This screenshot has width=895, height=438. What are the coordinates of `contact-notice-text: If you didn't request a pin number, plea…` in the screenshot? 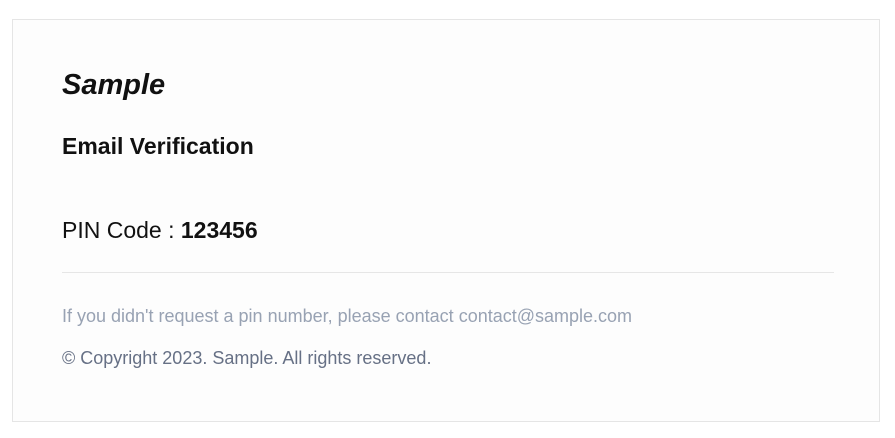 It's located at (260, 316).